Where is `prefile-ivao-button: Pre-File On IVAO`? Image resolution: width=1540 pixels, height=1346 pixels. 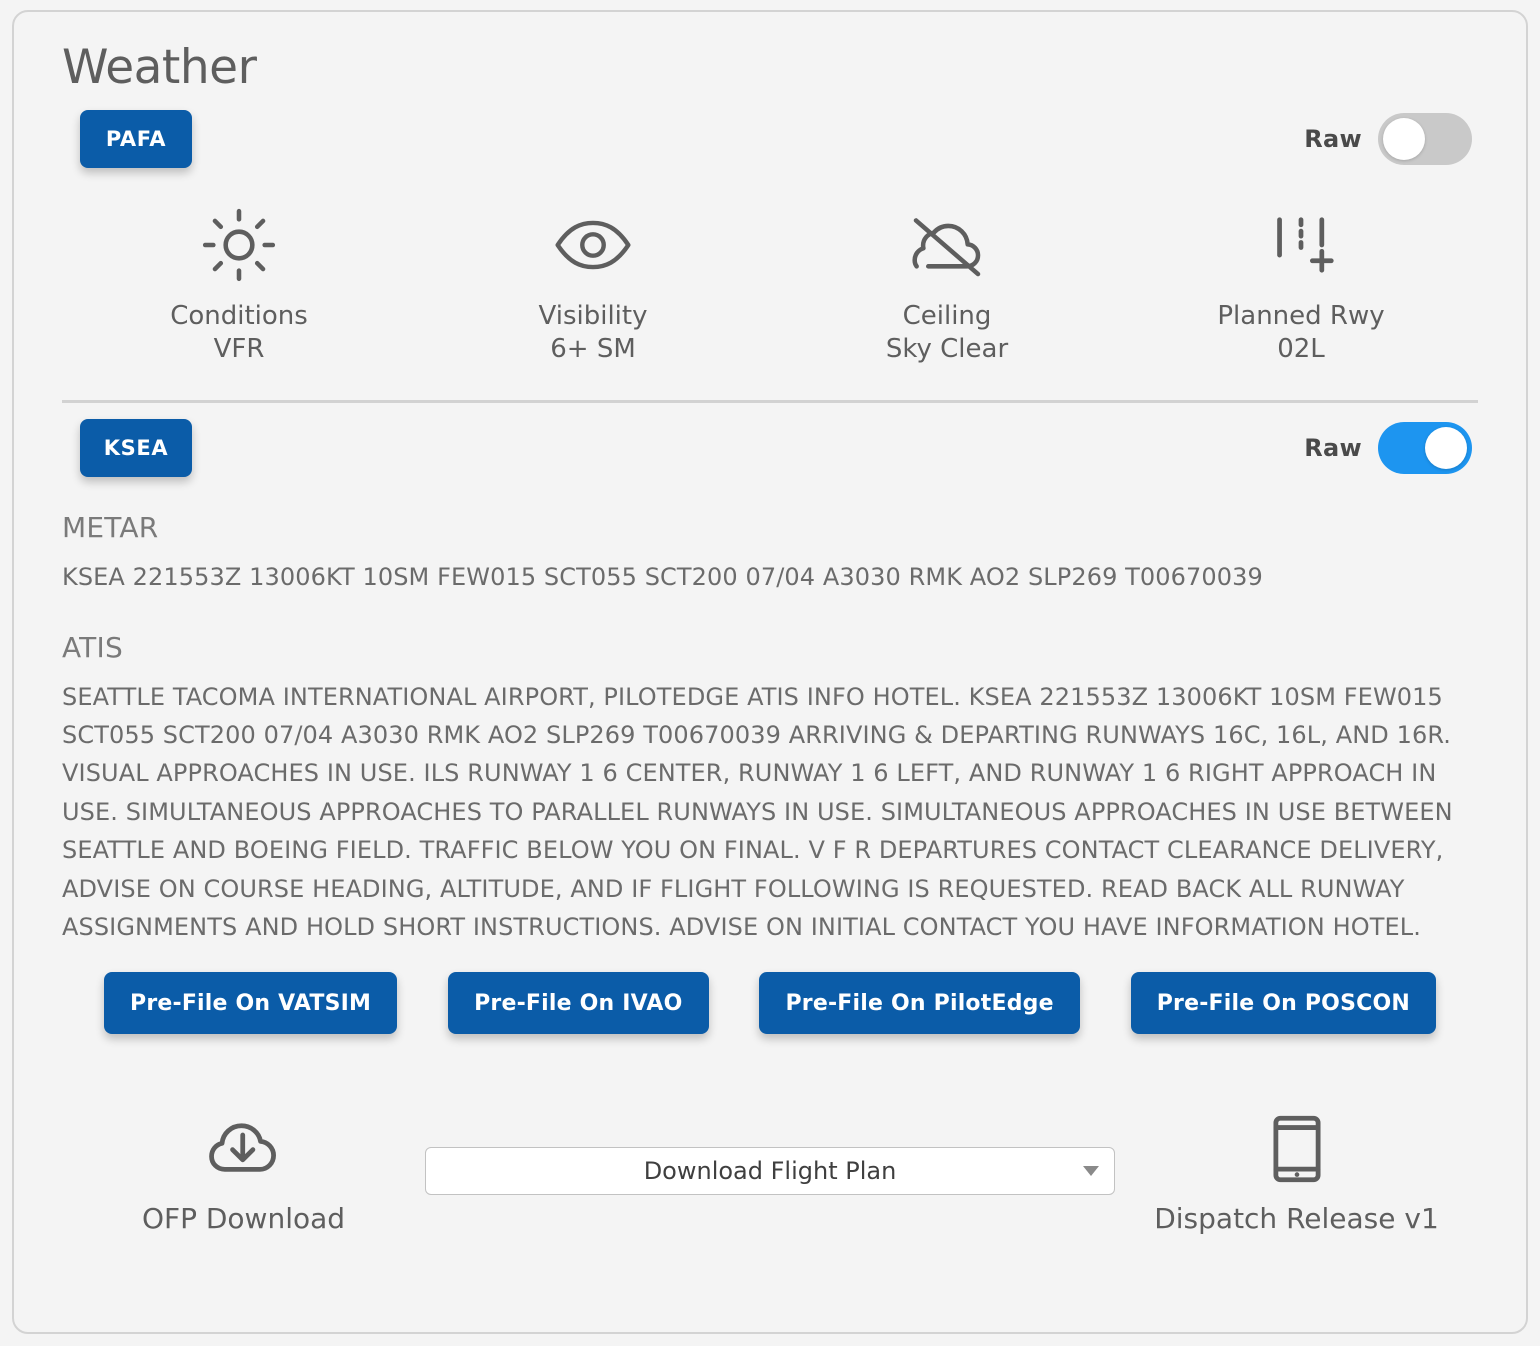
prefile-ivao-button: Pre-File On IVAO is located at coordinates (578, 1003).